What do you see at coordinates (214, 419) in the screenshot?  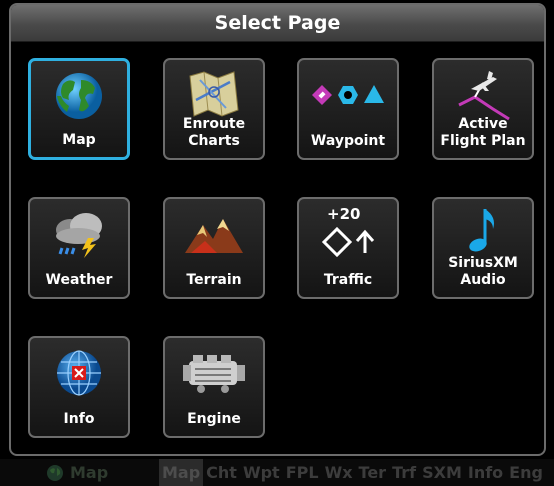 I see `tile-label: Engine` at bounding box center [214, 419].